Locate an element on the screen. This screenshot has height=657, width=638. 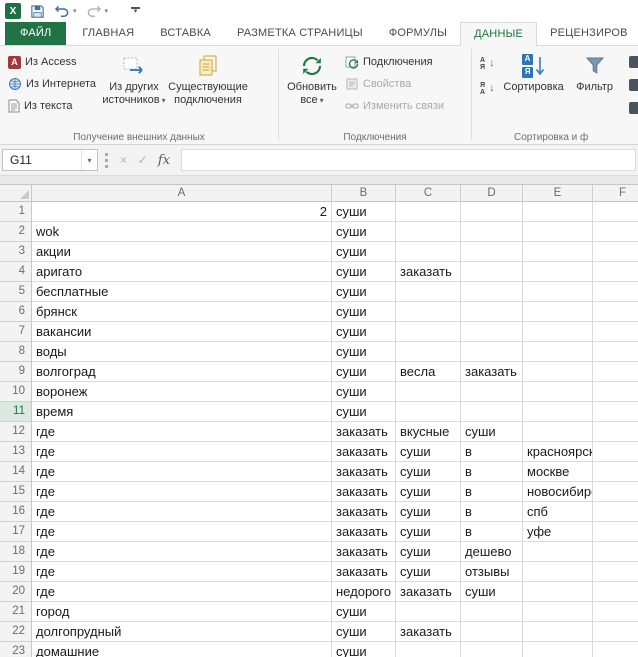
select-all-corner is located at coordinates (16, 193).